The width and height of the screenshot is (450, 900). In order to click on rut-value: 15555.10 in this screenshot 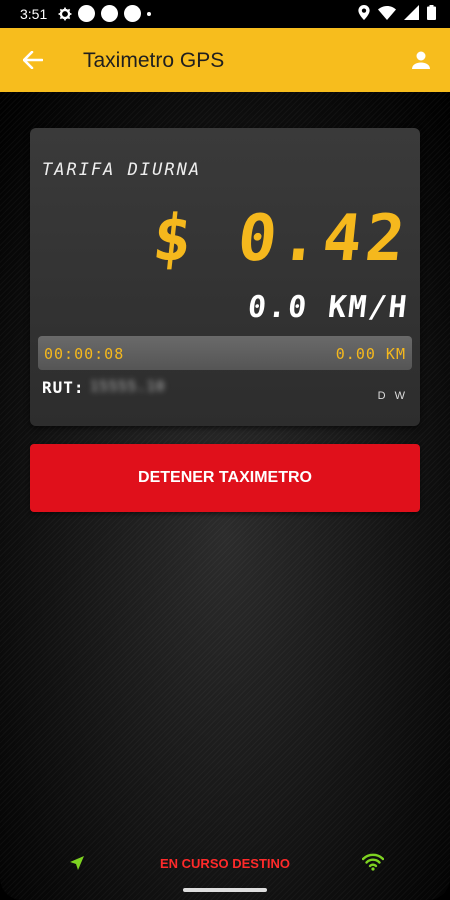, I will do `click(128, 387)`.